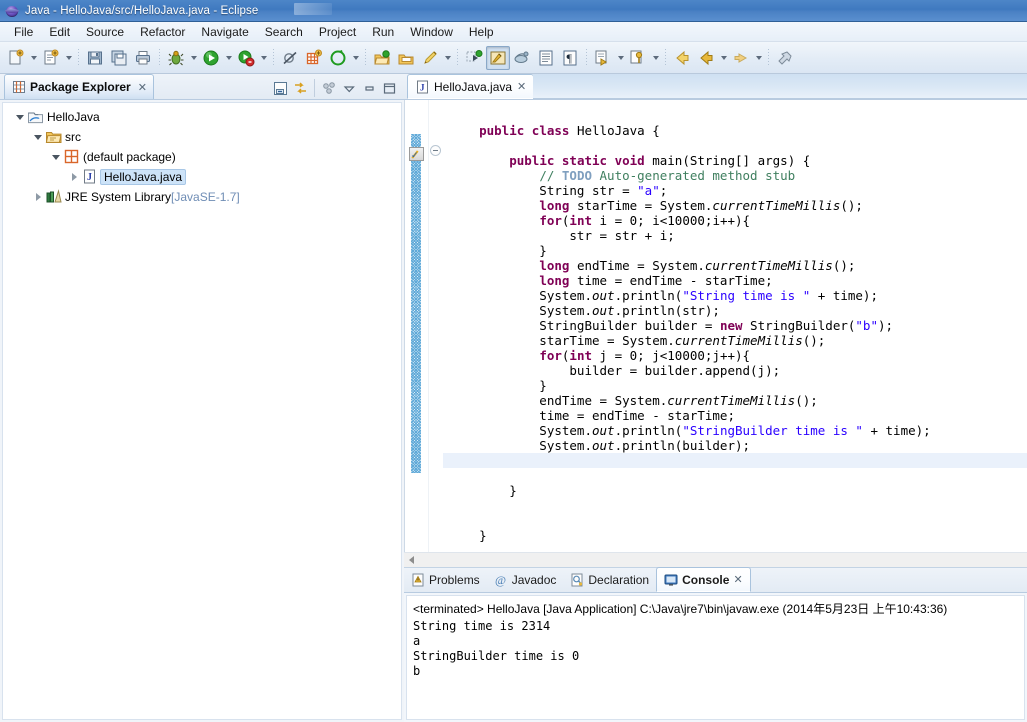 The image size is (1027, 722). What do you see at coordinates (603, 445) in the screenshot?
I see `code-token: out` at bounding box center [603, 445].